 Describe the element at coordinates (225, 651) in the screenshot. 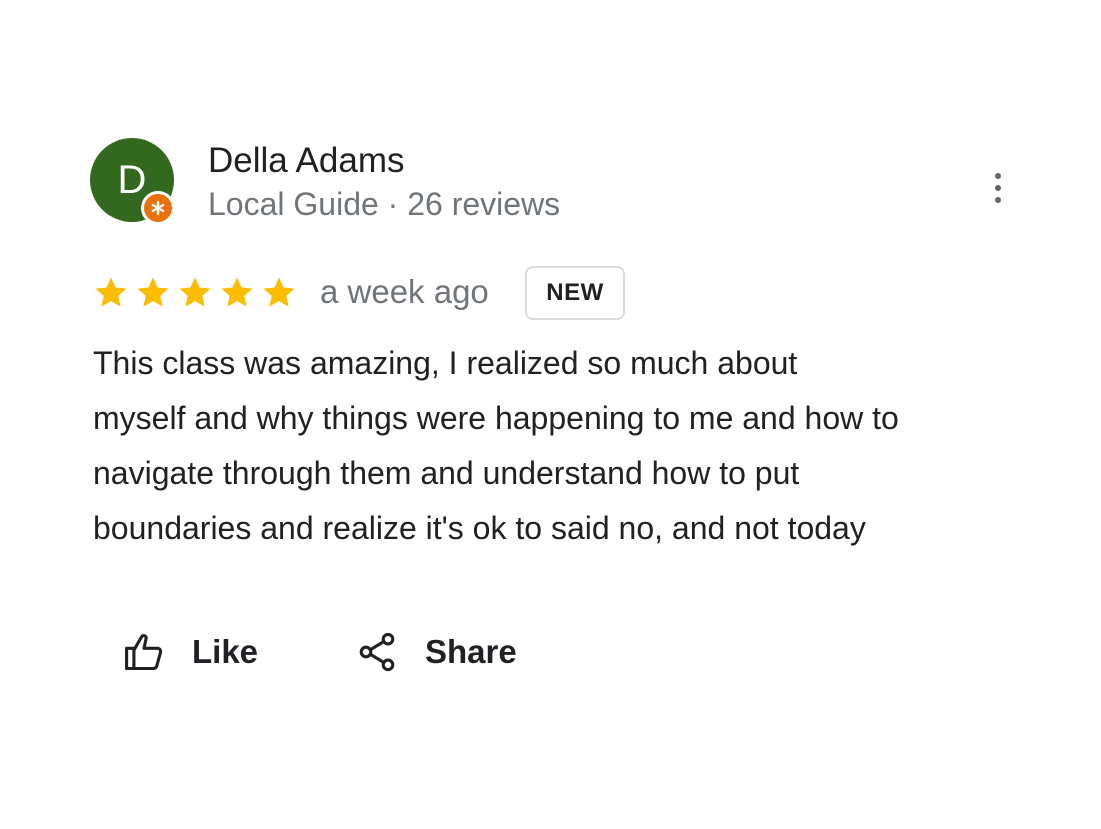

I see `like-label: Like` at that location.